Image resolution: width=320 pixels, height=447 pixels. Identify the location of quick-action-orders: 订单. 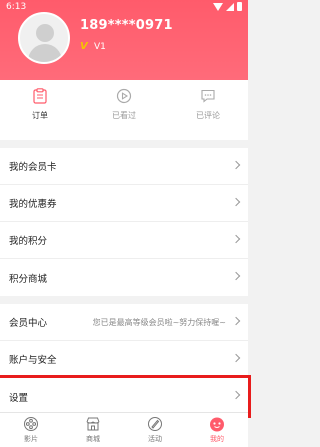
(40, 104).